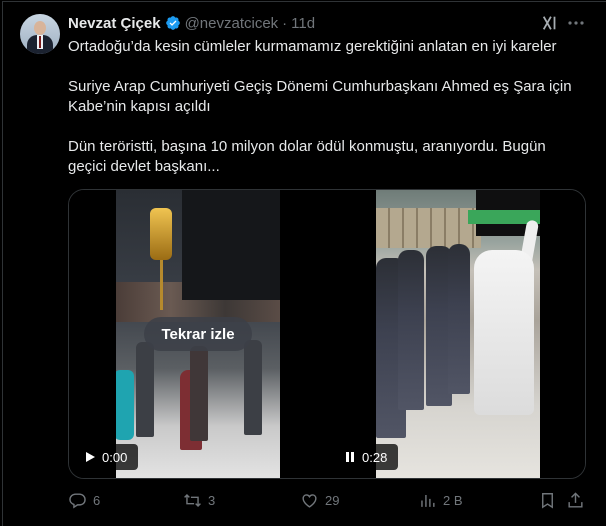 Image resolution: width=606 pixels, height=526 pixels. I want to click on reply-icon, so click(77, 501).